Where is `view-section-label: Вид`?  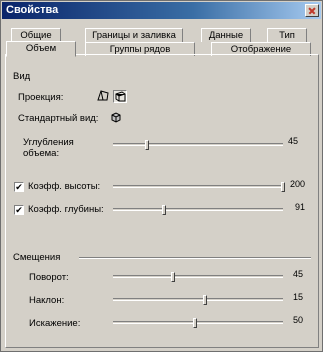
view-section-label: Вид is located at coordinates (22, 76).